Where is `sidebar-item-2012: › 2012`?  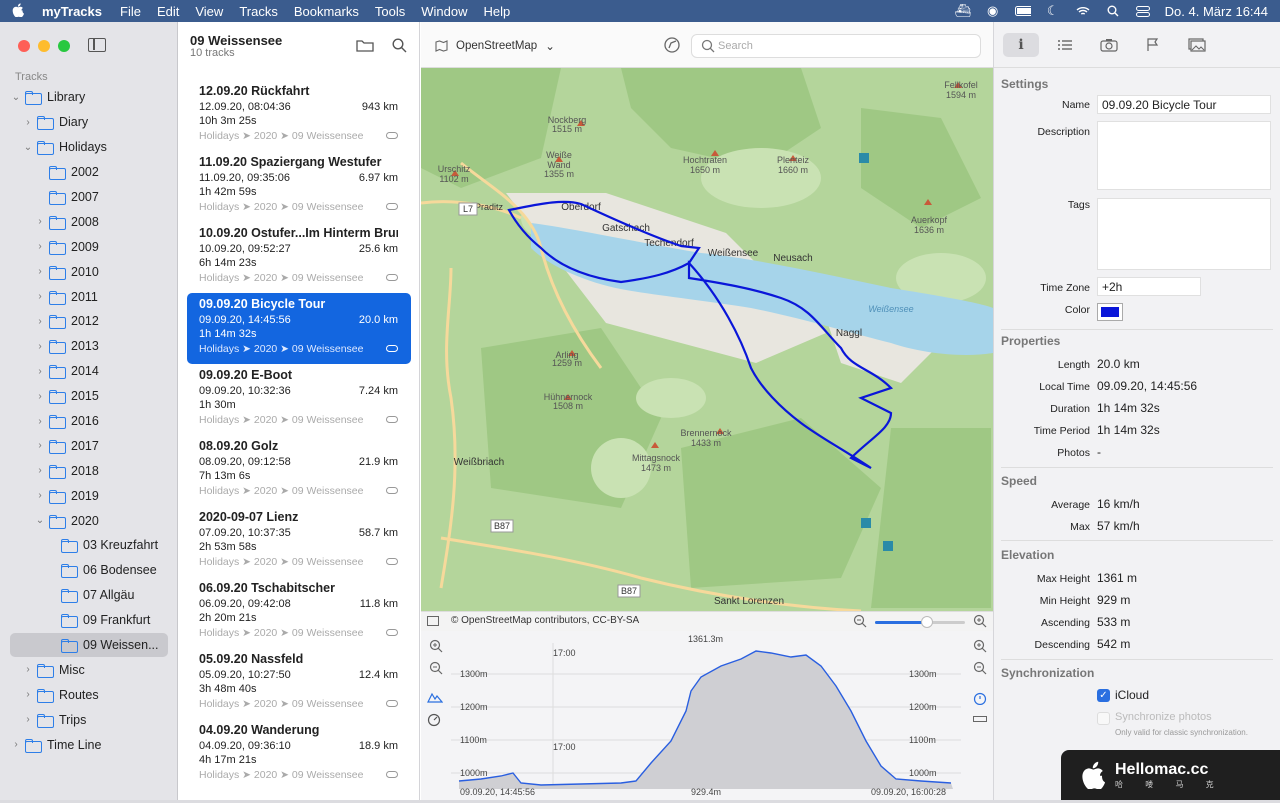
sidebar-item-2012: › 2012 is located at coordinates (89, 321).